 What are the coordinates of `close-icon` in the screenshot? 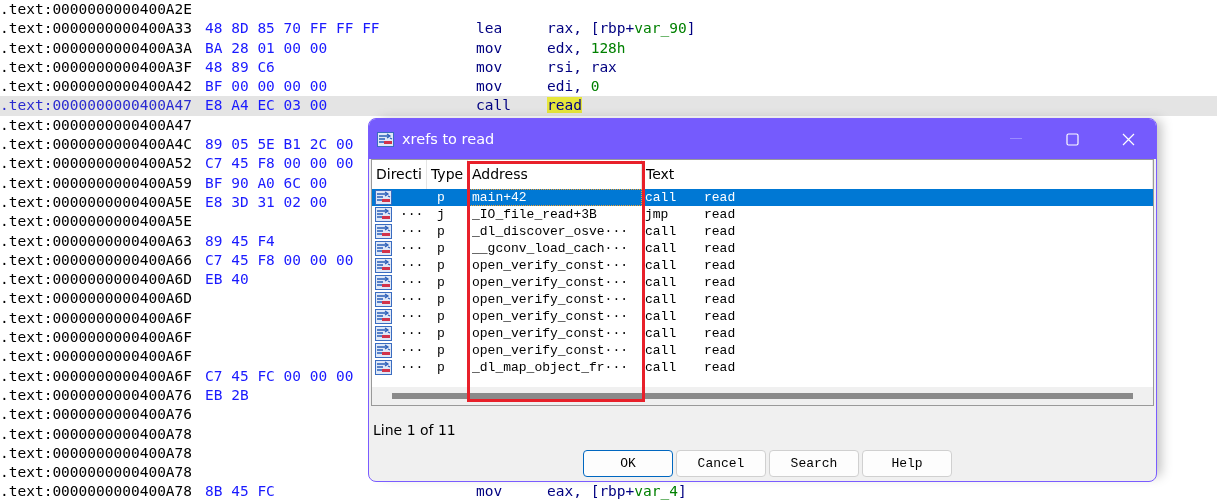 It's located at (1128, 139).